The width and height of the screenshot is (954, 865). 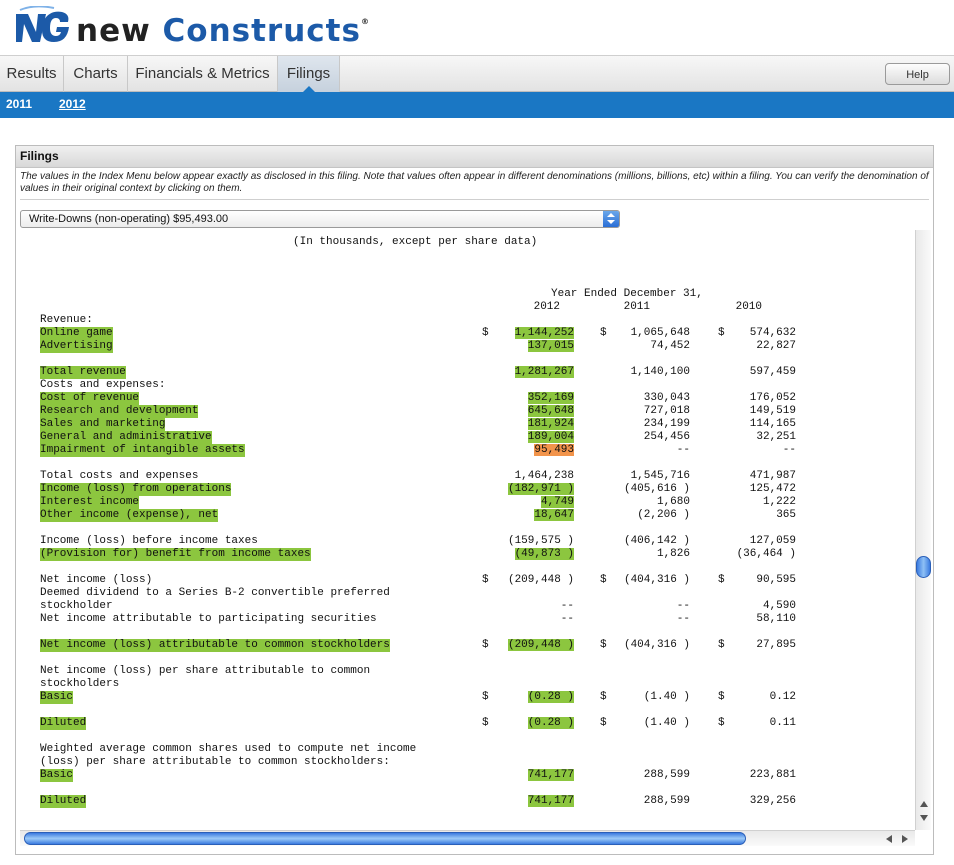 What do you see at coordinates (540, 489) in the screenshot?
I see `value-2012: (182,971 )` at bounding box center [540, 489].